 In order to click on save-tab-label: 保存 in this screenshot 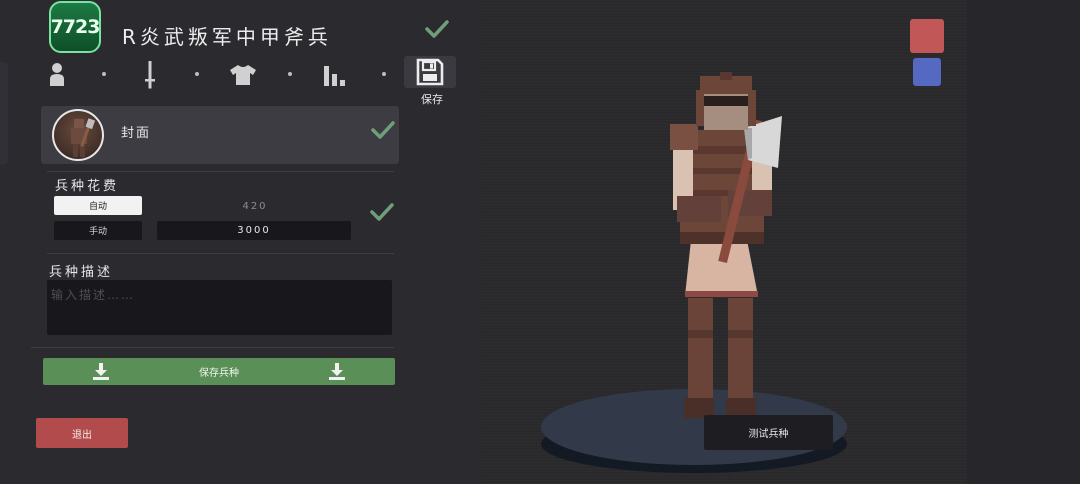, I will do `click(432, 99)`.